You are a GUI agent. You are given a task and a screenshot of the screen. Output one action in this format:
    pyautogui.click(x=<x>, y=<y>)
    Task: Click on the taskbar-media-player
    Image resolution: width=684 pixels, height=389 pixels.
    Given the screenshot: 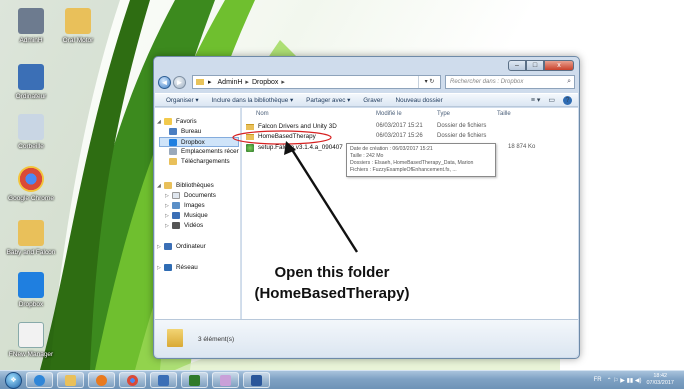 What is the action you would take?
    pyautogui.click(x=101, y=380)
    